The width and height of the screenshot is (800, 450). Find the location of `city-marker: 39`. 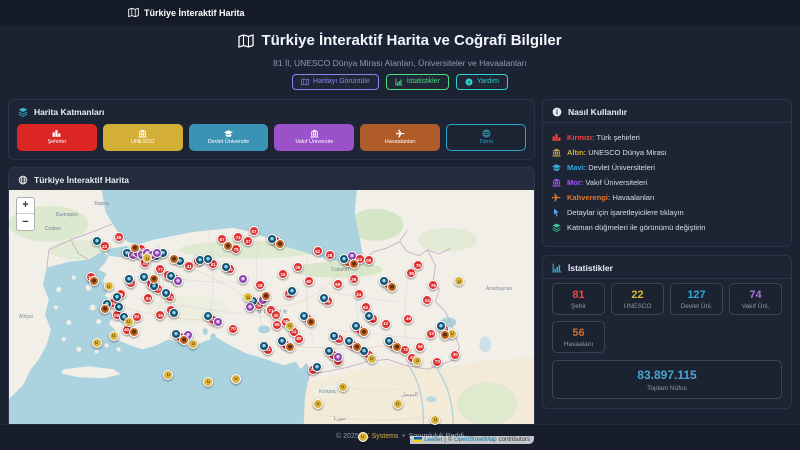

city-marker: 39 is located at coordinates (118, 237).